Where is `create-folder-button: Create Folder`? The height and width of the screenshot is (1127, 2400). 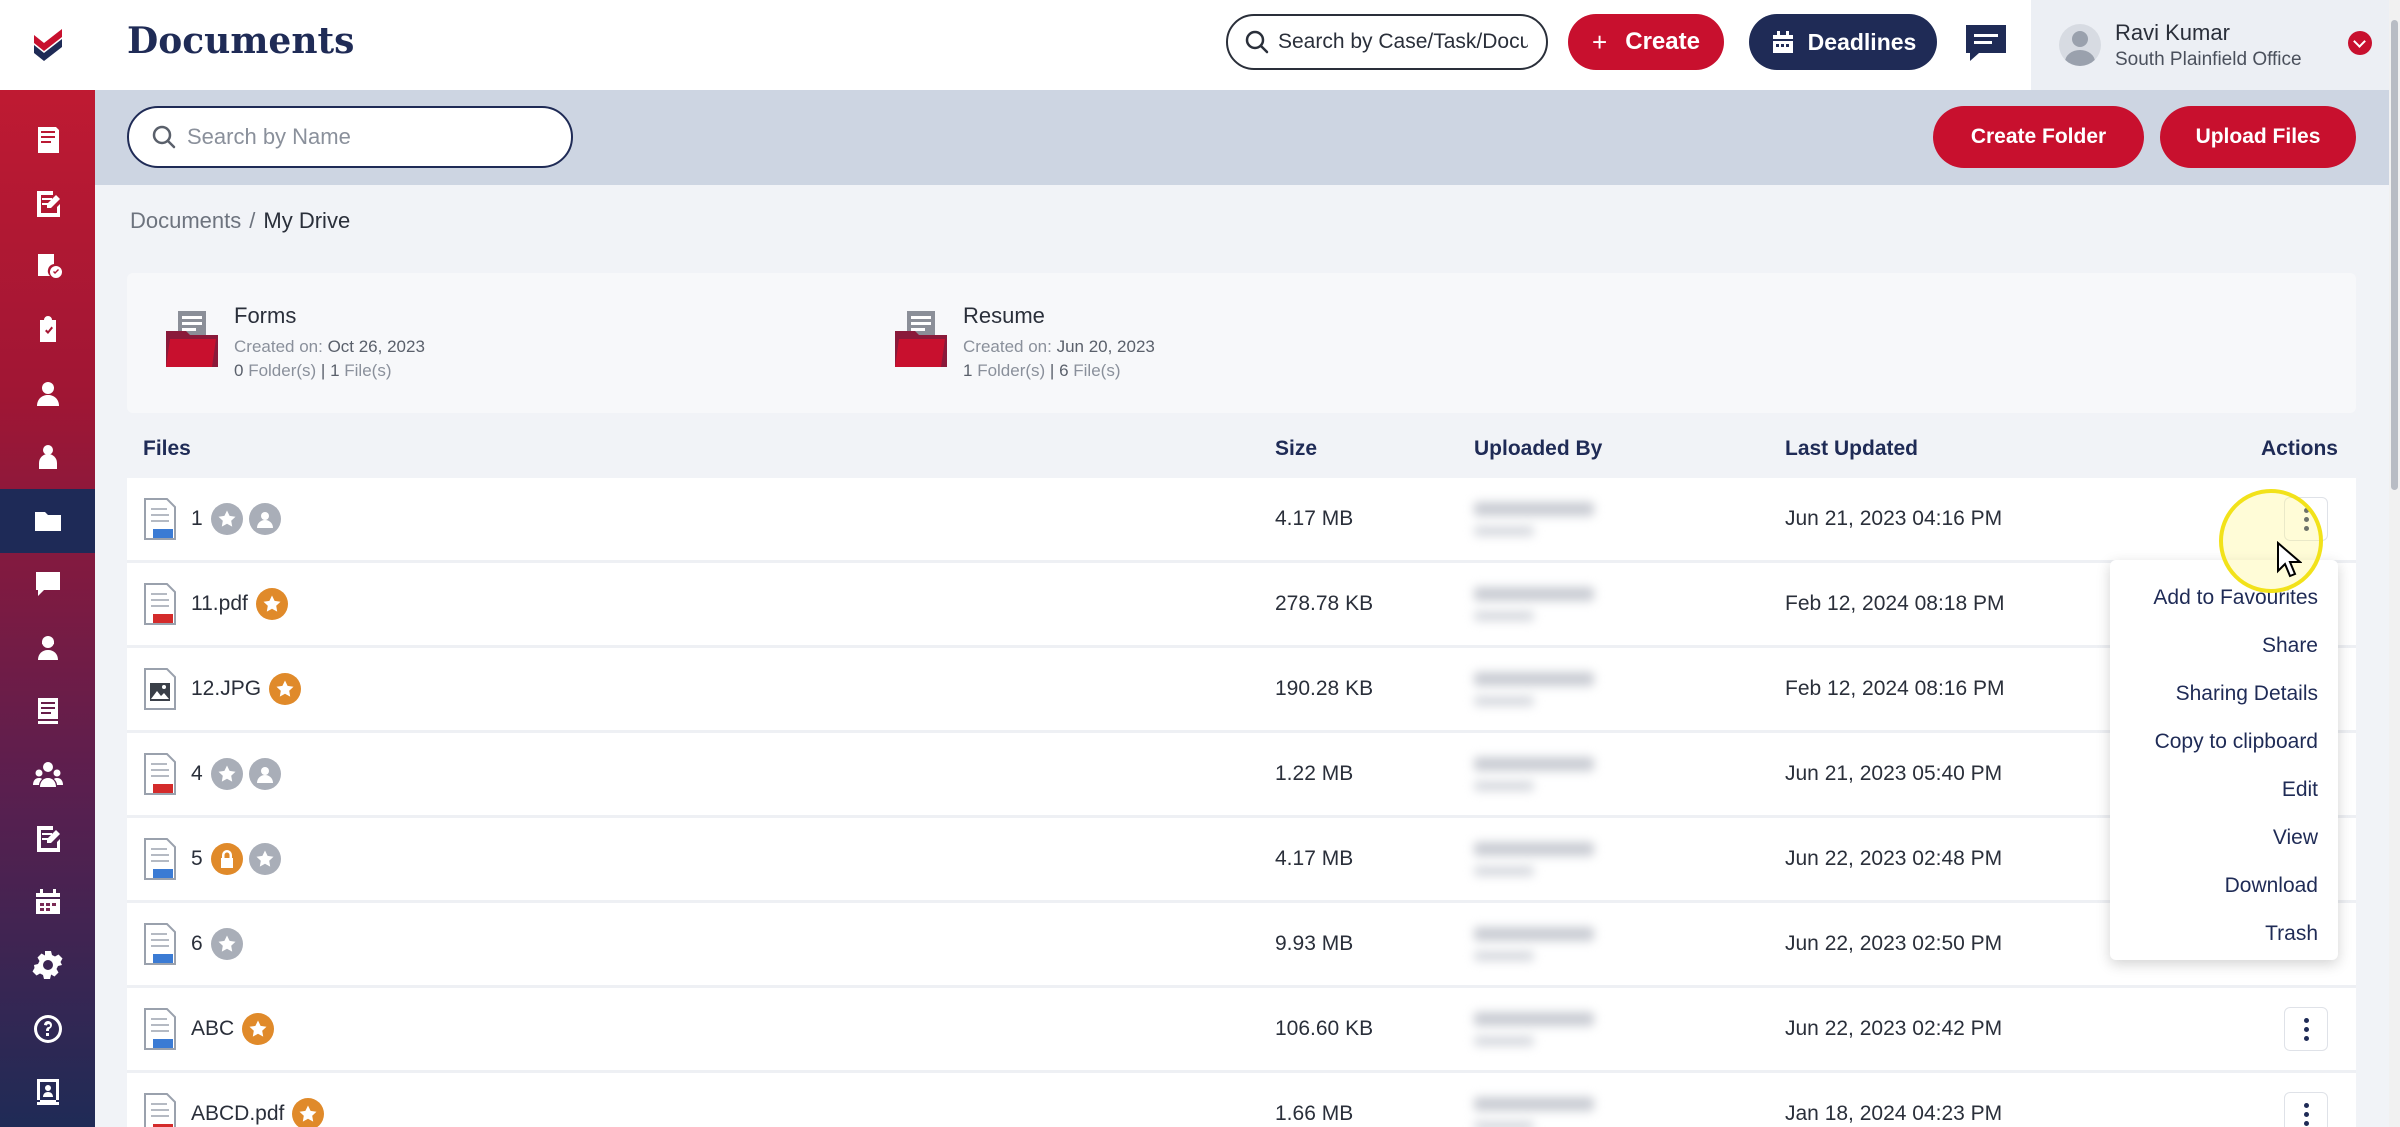
create-folder-button: Create Folder is located at coordinates (2038, 137).